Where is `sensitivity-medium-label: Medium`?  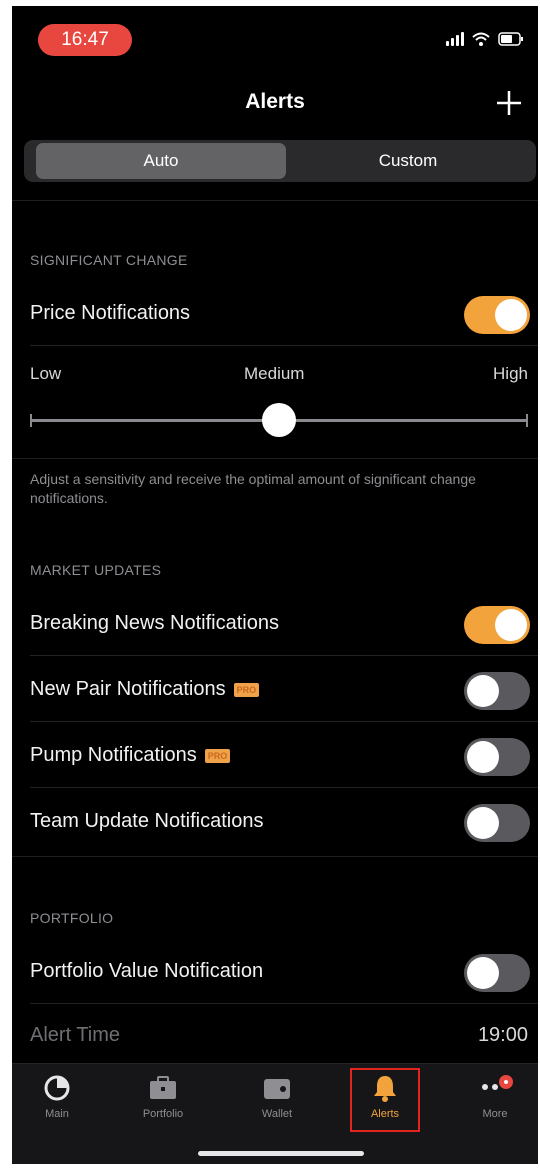
sensitivity-medium-label: Medium is located at coordinates (274, 373).